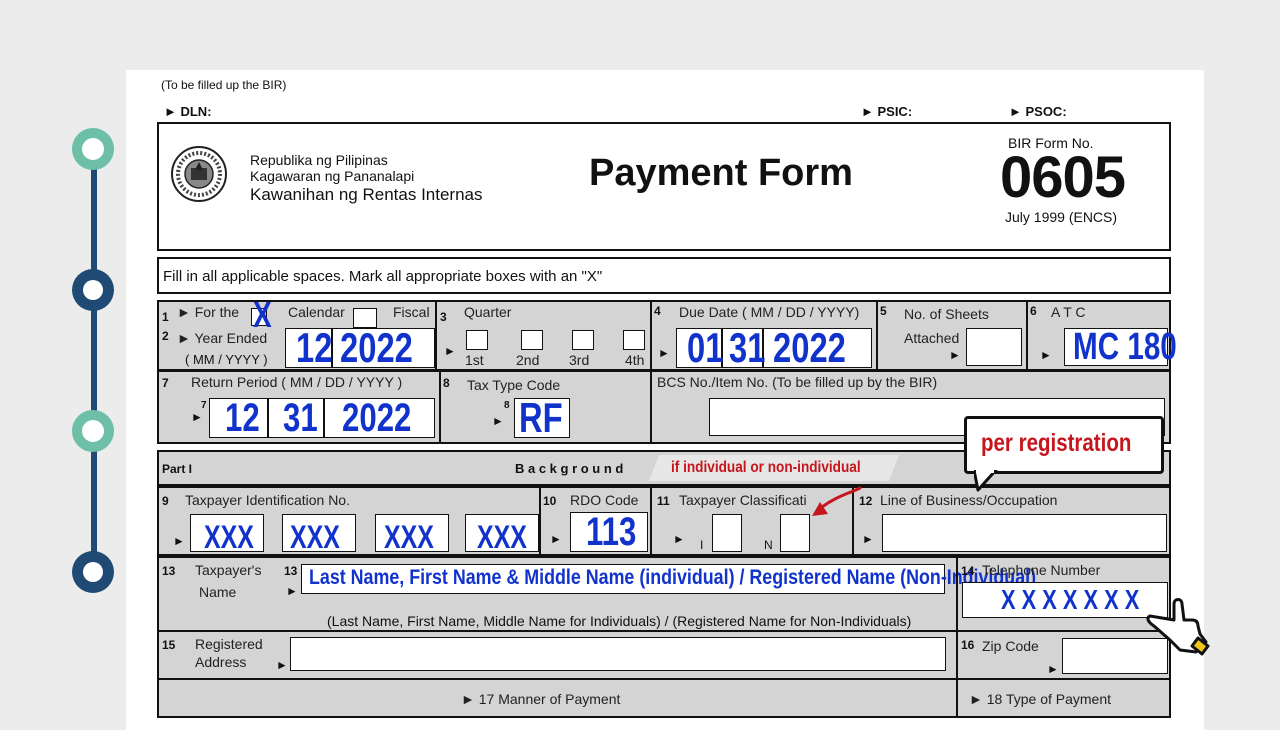  What do you see at coordinates (315, 537) in the screenshot?
I see `tin-value-2: XXX` at bounding box center [315, 537].